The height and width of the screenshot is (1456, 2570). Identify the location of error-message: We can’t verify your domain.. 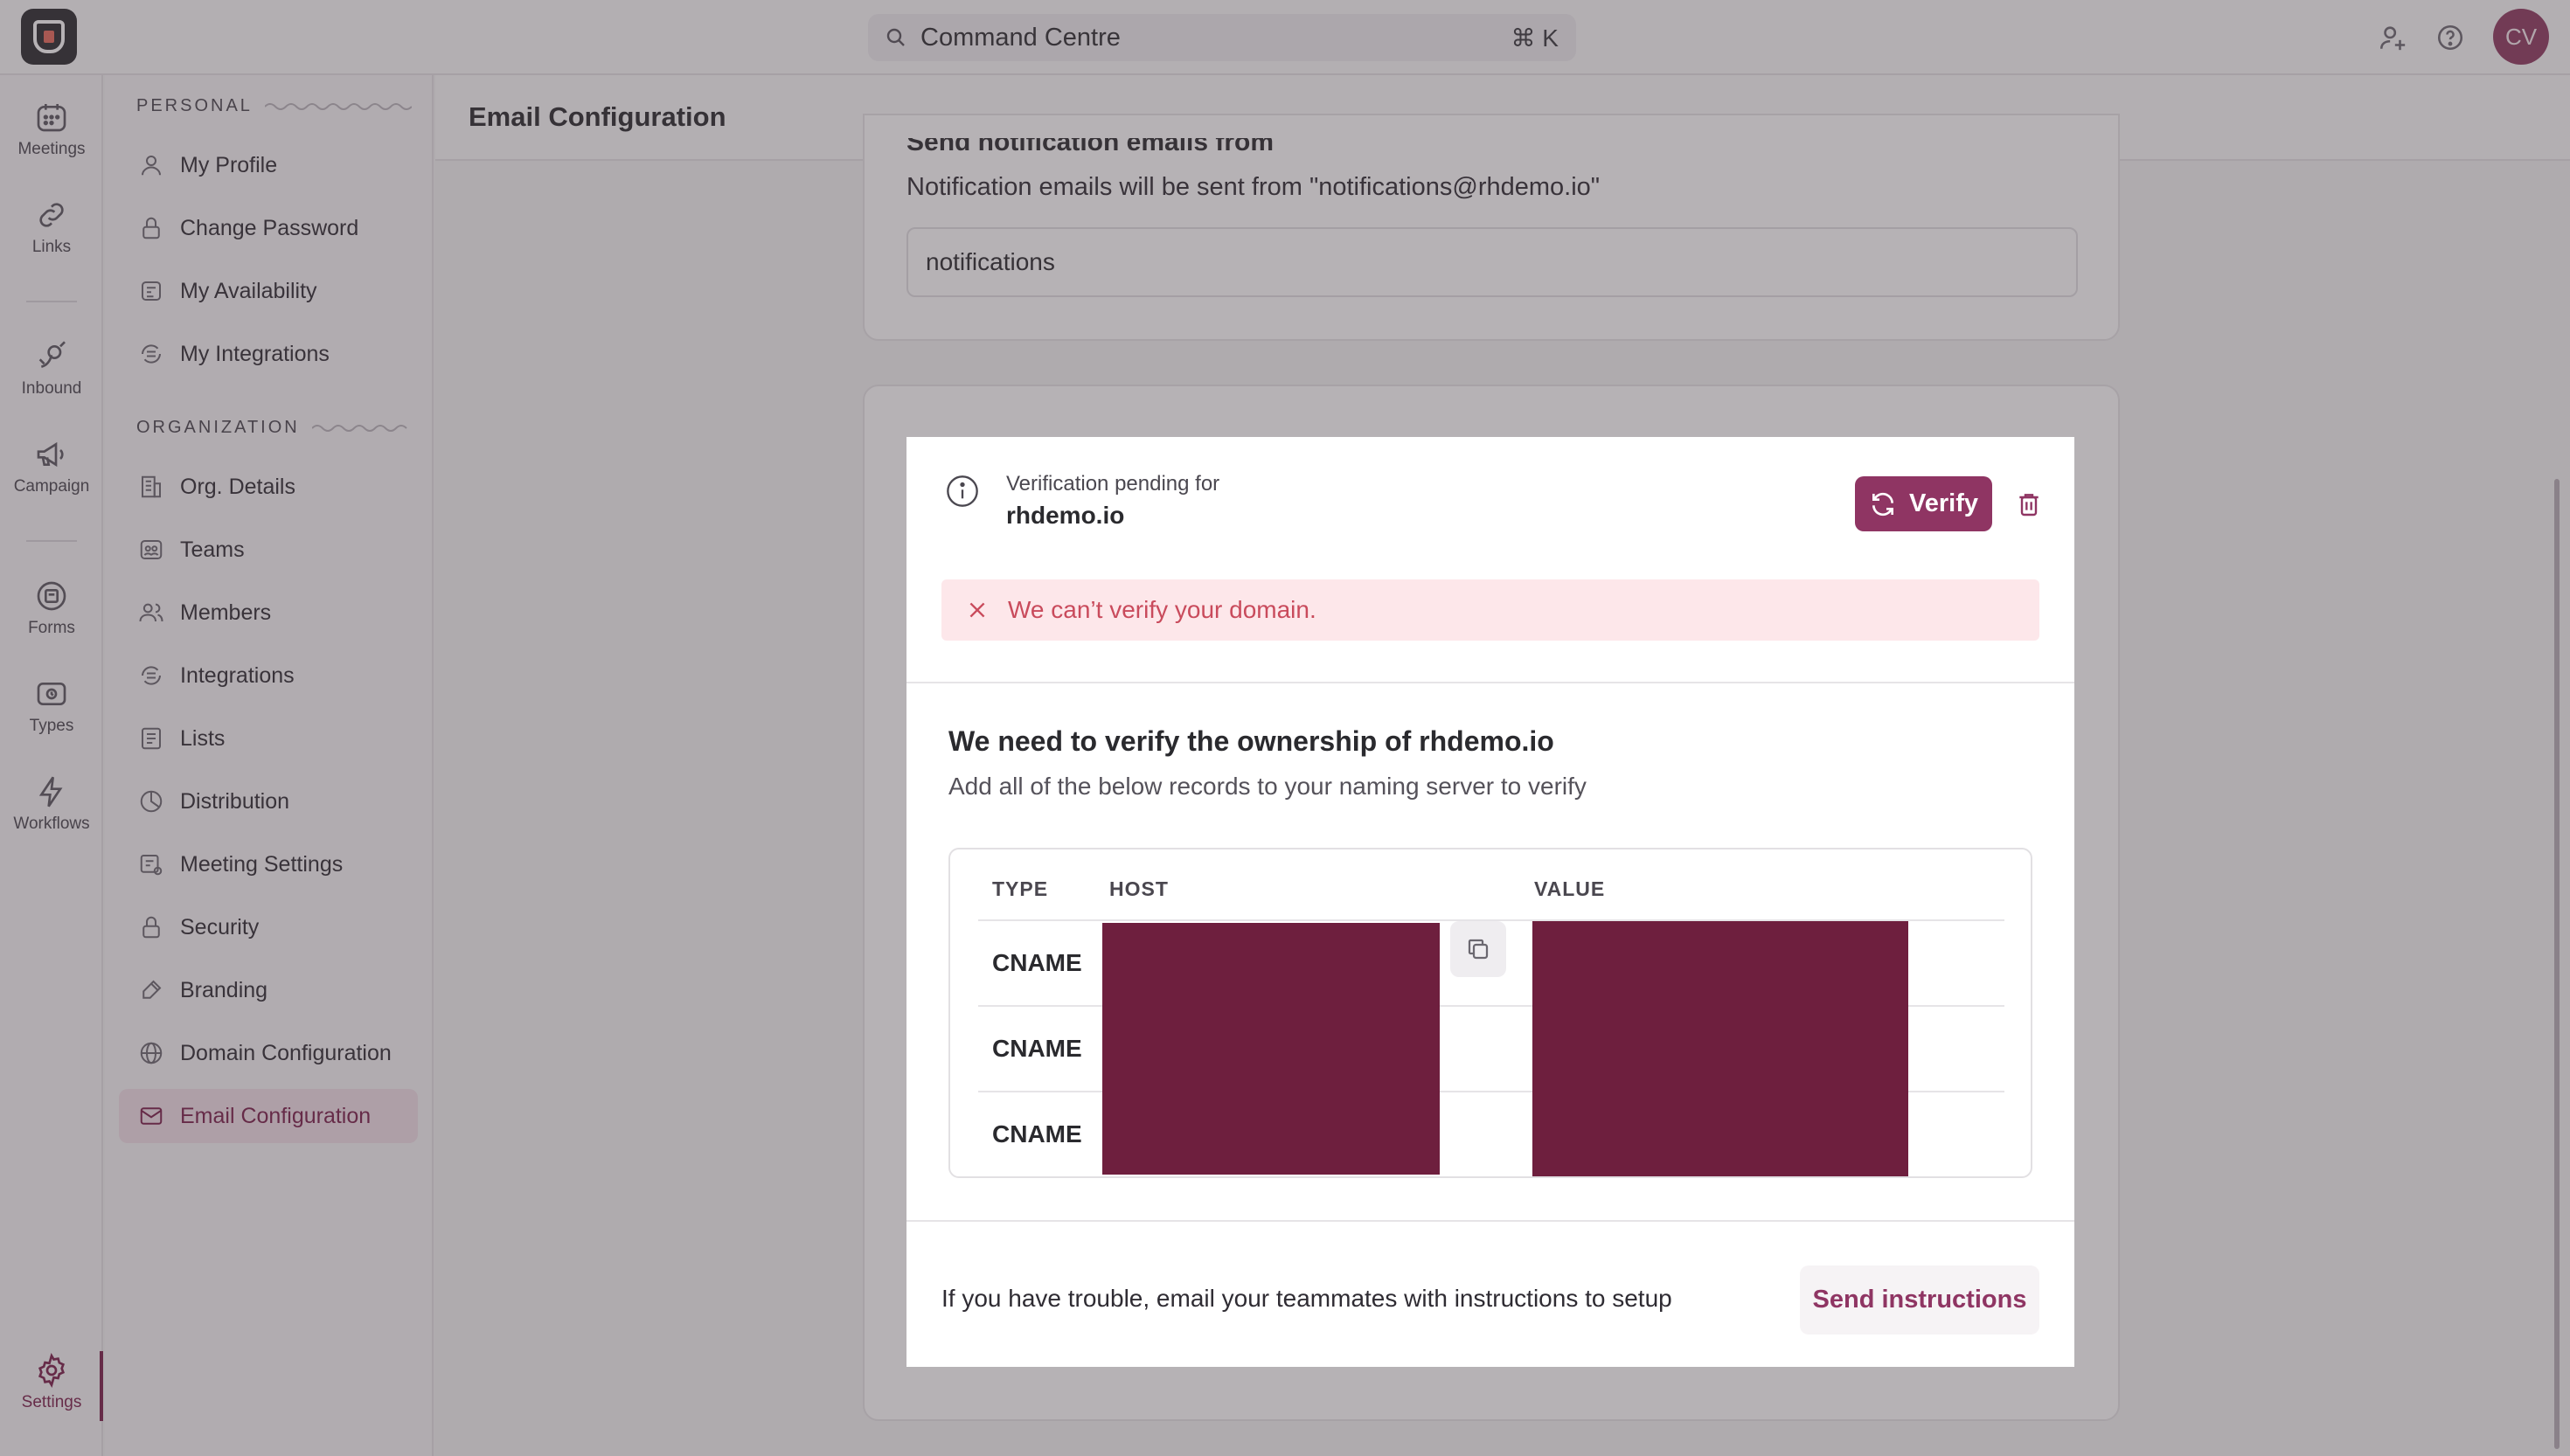
(1162, 609).